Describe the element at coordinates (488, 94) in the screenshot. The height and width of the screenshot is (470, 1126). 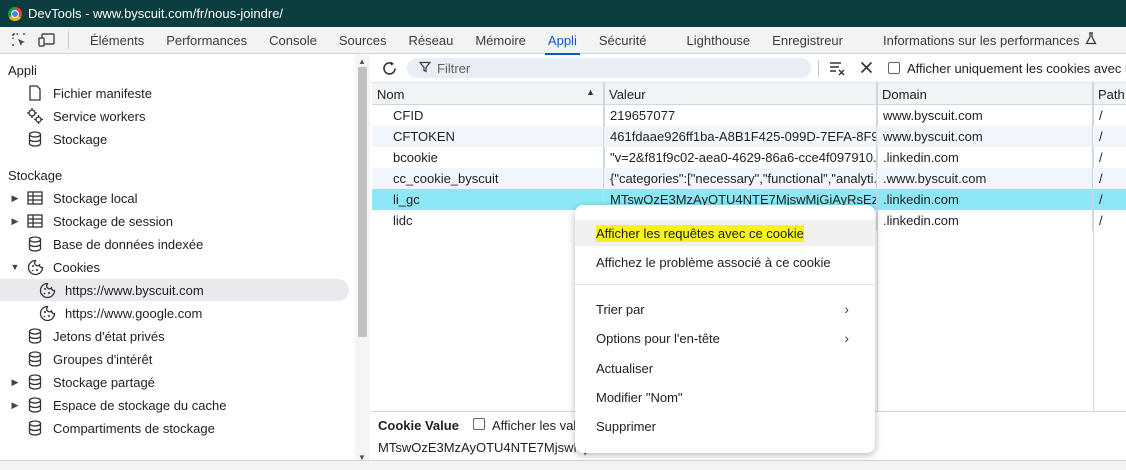
I see `column-header-name: Nom ▲` at that location.